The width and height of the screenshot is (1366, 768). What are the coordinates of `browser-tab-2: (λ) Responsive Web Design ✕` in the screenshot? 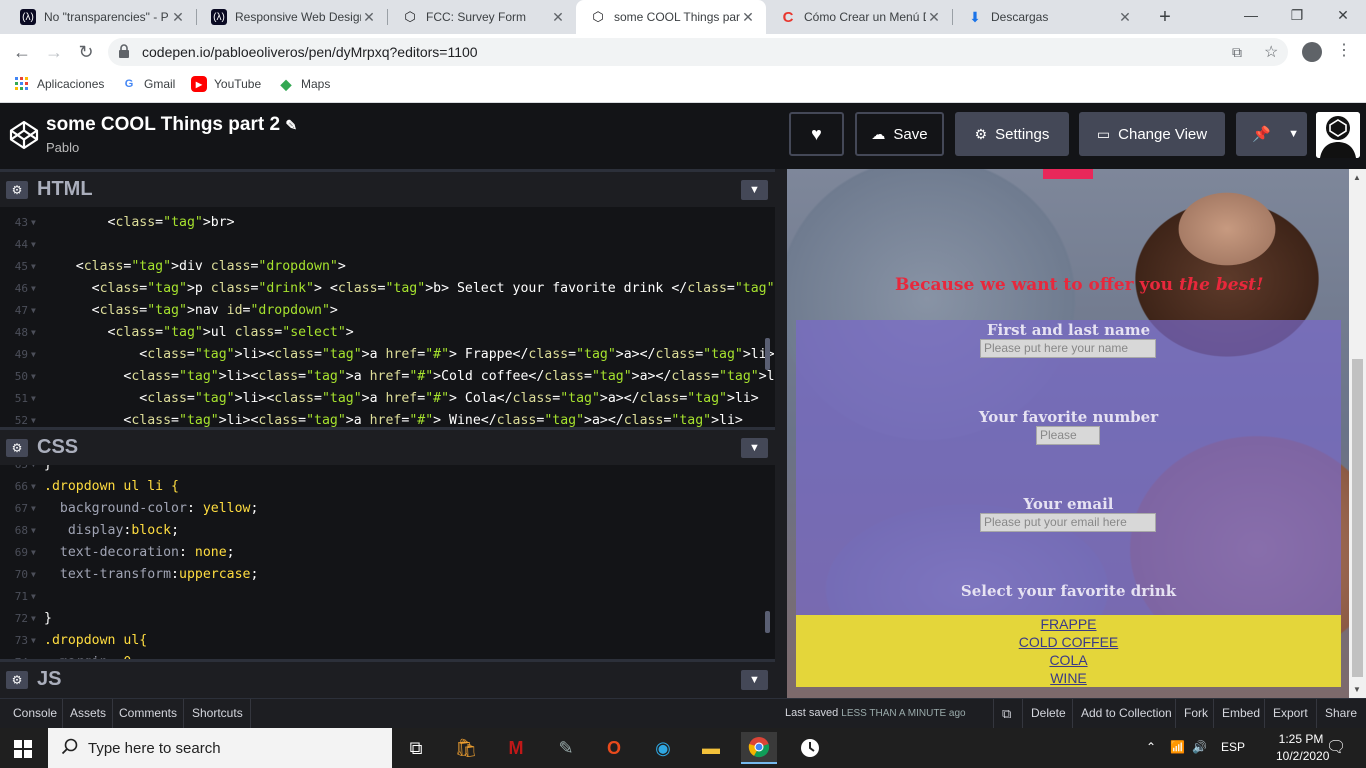 It's located at (292, 17).